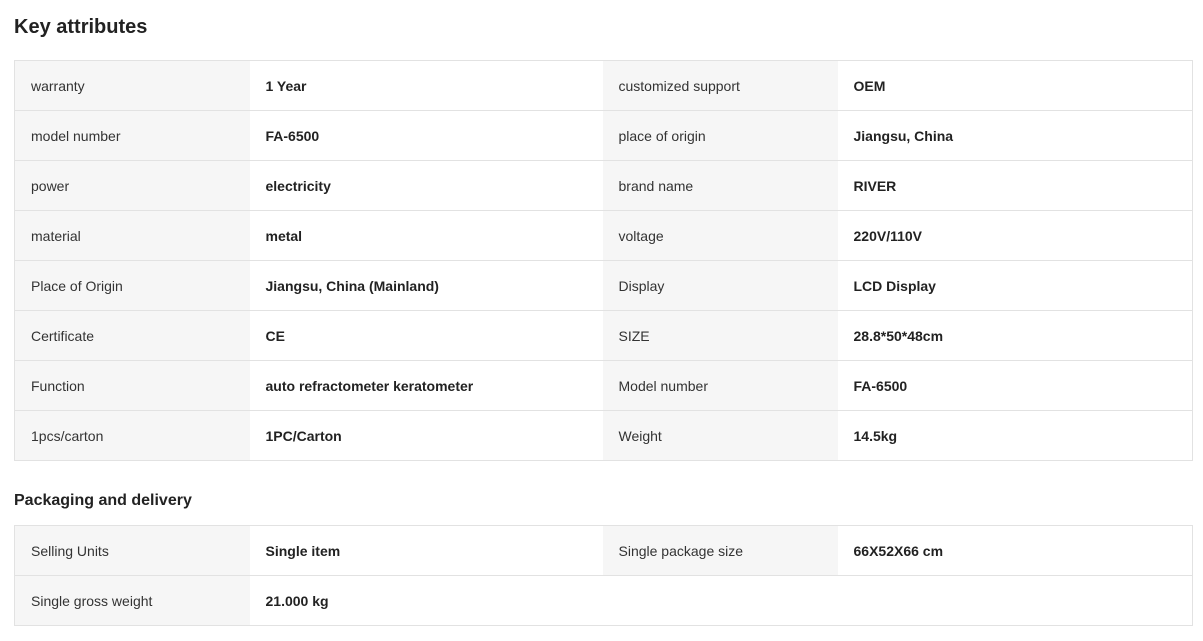 The height and width of the screenshot is (641, 1203). What do you see at coordinates (720, 285) in the screenshot?
I see `attribute-label: Display` at bounding box center [720, 285].